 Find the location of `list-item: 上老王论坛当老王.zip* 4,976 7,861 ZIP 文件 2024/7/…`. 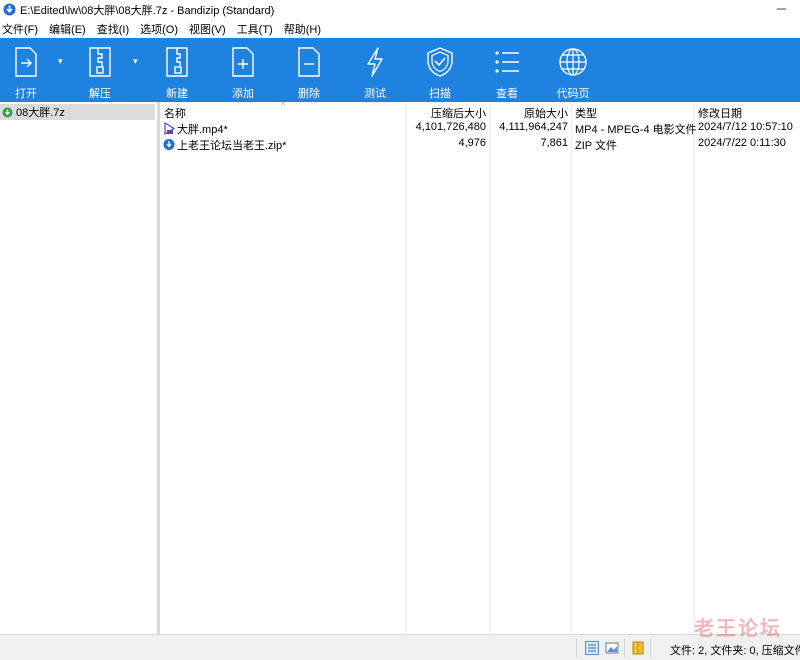

list-item: 上老王论坛当老王.zip* 4,976 7,861 ZIP 文件 2024/7/… is located at coordinates (480, 144).